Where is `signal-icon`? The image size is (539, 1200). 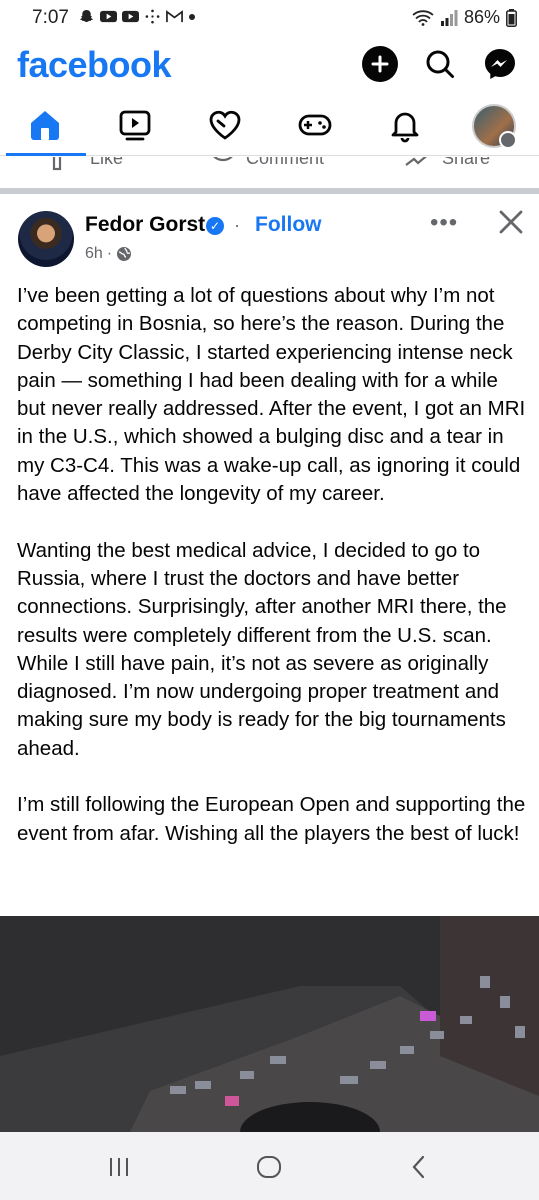 signal-icon is located at coordinates (449, 17).